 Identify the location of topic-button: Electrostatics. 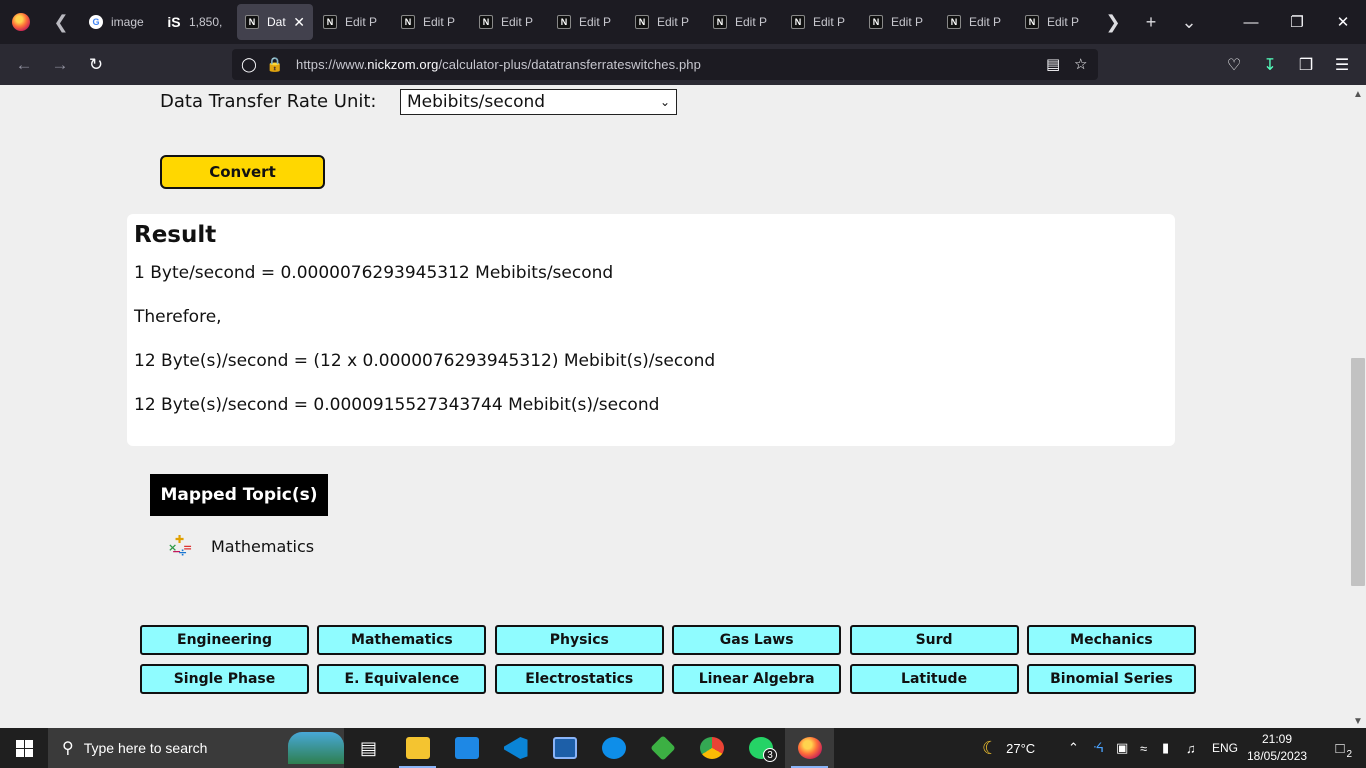
(579, 679).